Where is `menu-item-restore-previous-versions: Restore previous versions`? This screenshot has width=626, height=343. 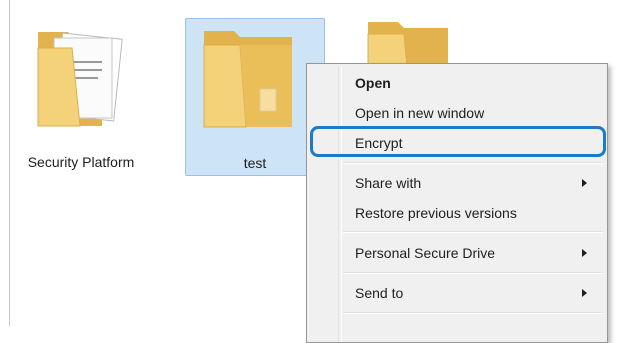
menu-item-restore-previous-versions: Restore previous versions is located at coordinates (477, 213).